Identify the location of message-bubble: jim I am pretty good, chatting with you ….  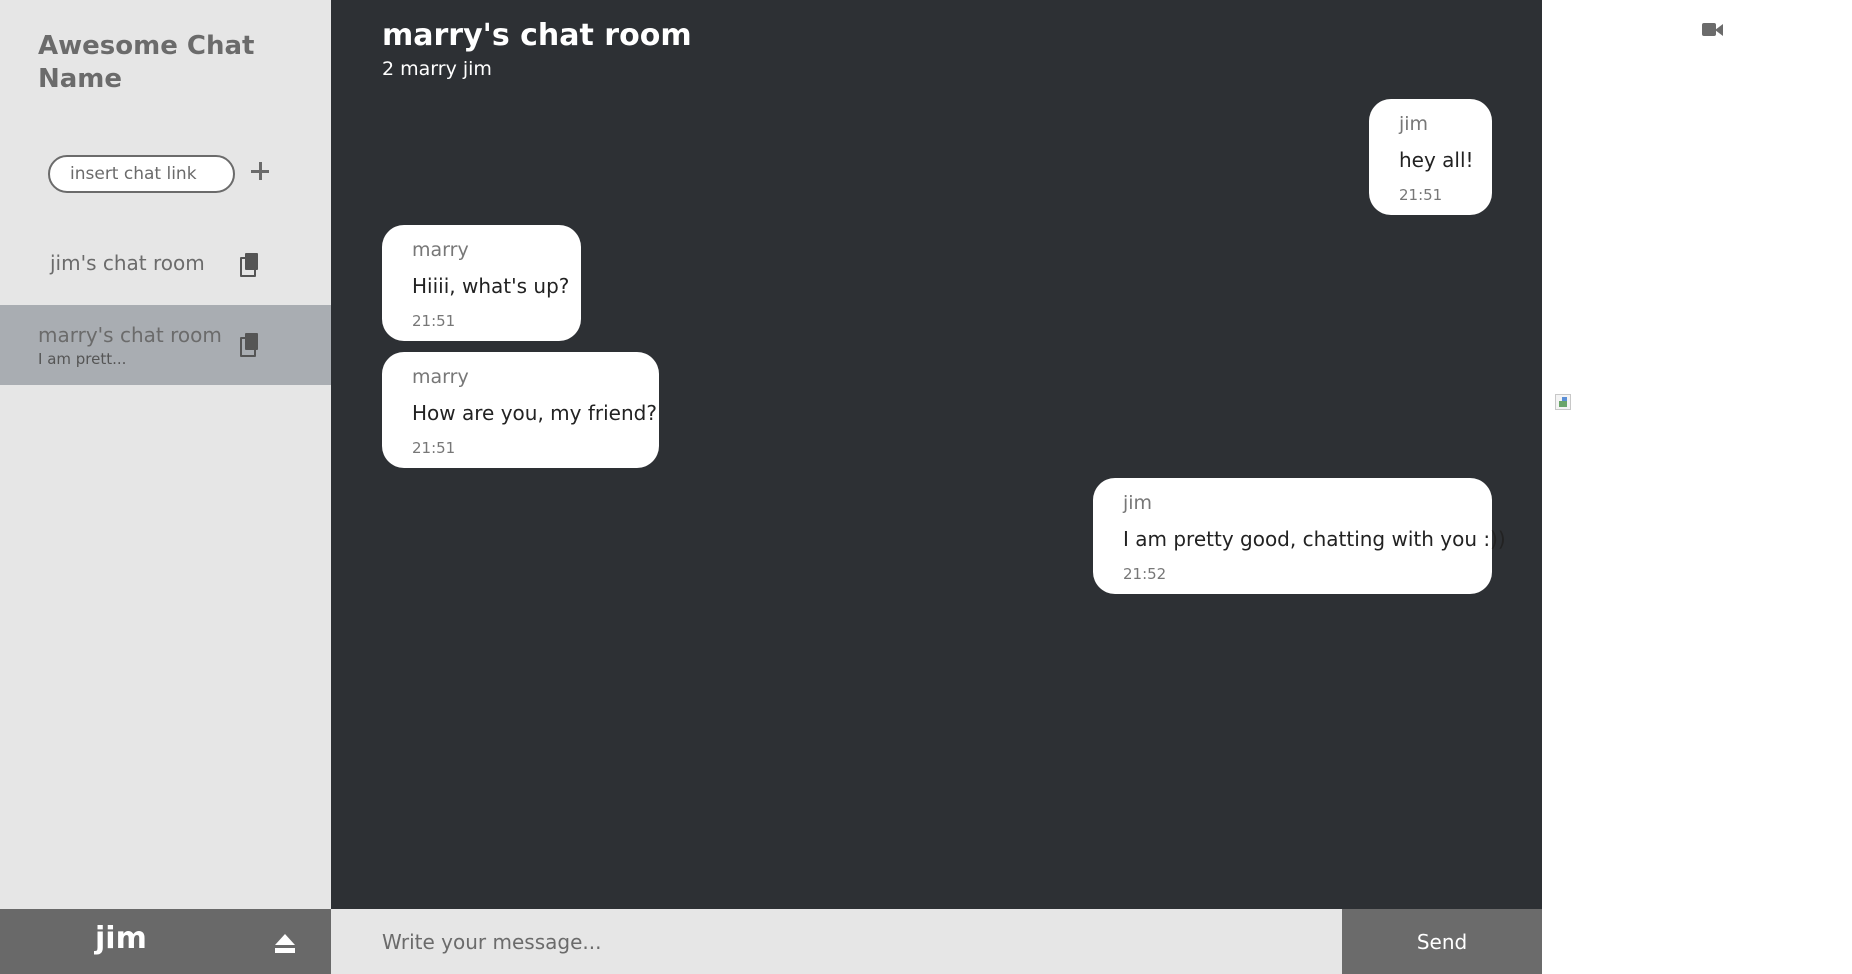
(1299, 536).